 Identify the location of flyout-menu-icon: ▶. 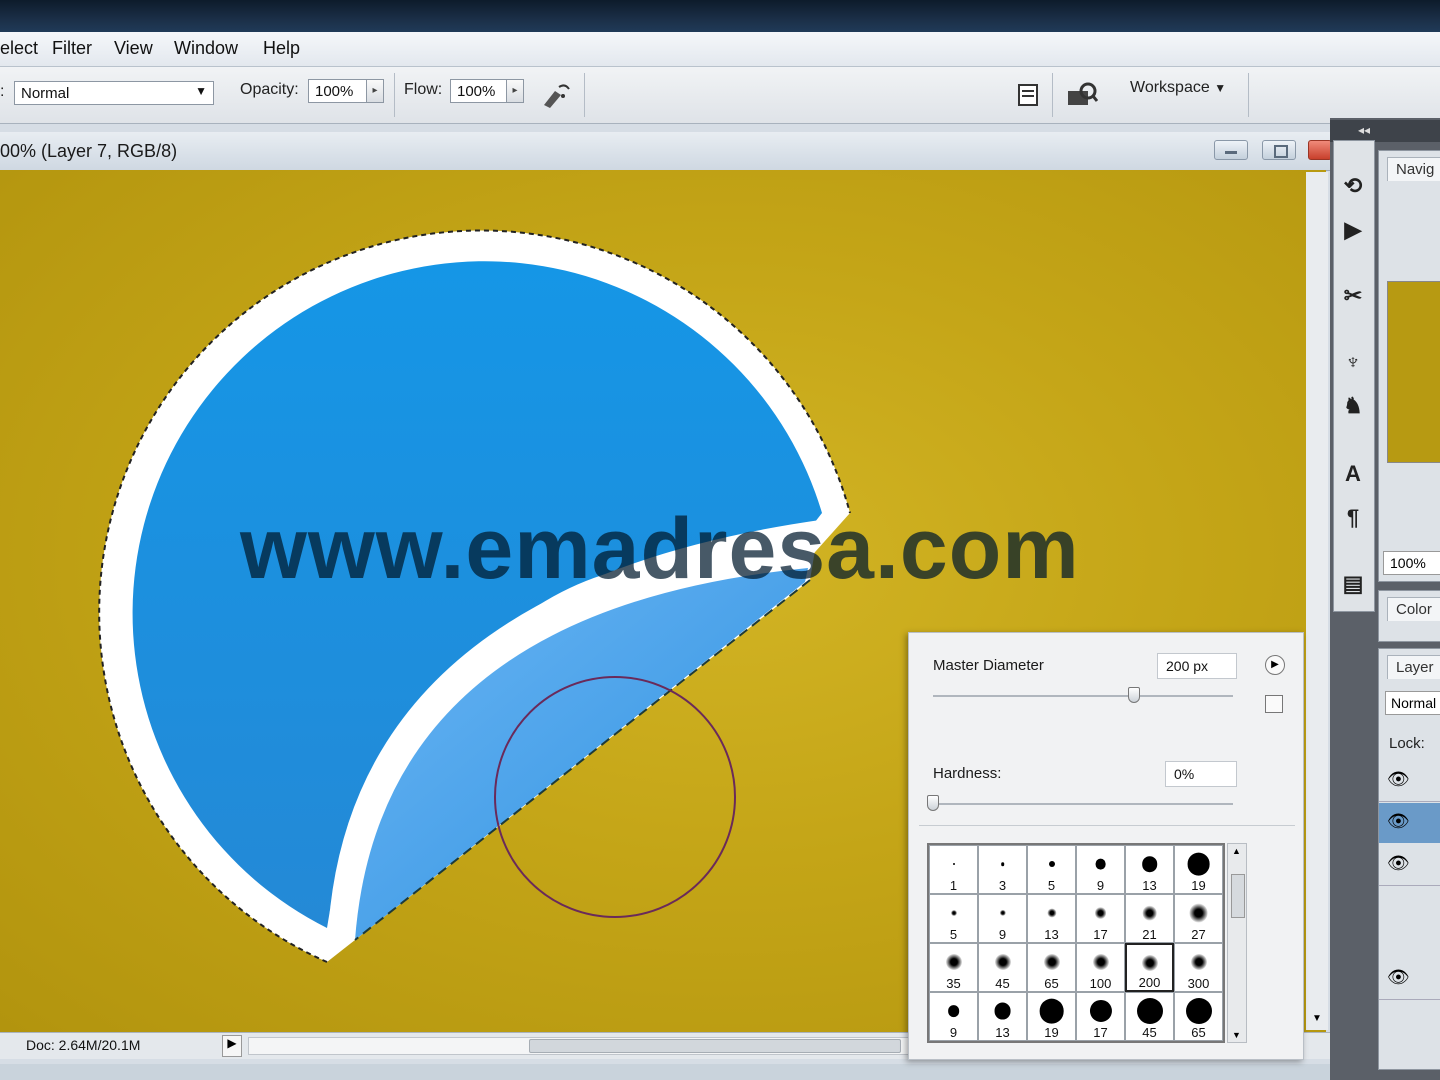
(1275, 665).